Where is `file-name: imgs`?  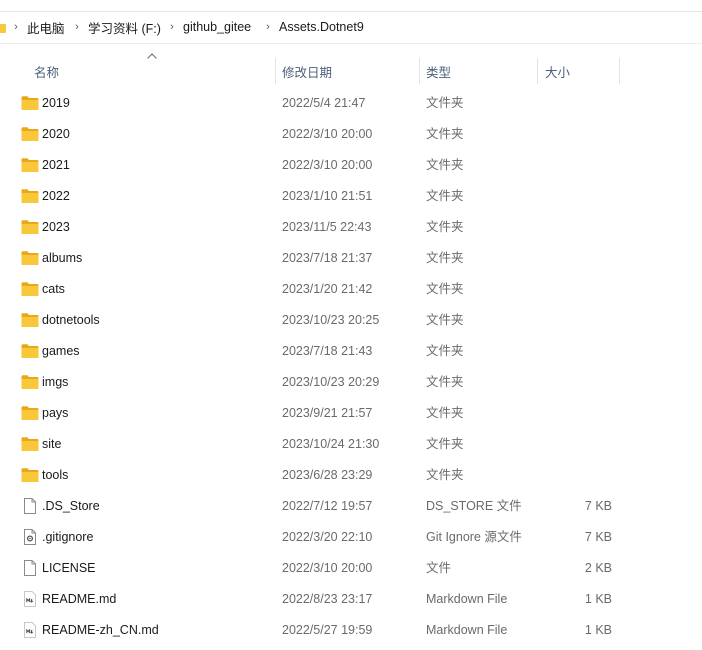
file-name: imgs is located at coordinates (55, 382).